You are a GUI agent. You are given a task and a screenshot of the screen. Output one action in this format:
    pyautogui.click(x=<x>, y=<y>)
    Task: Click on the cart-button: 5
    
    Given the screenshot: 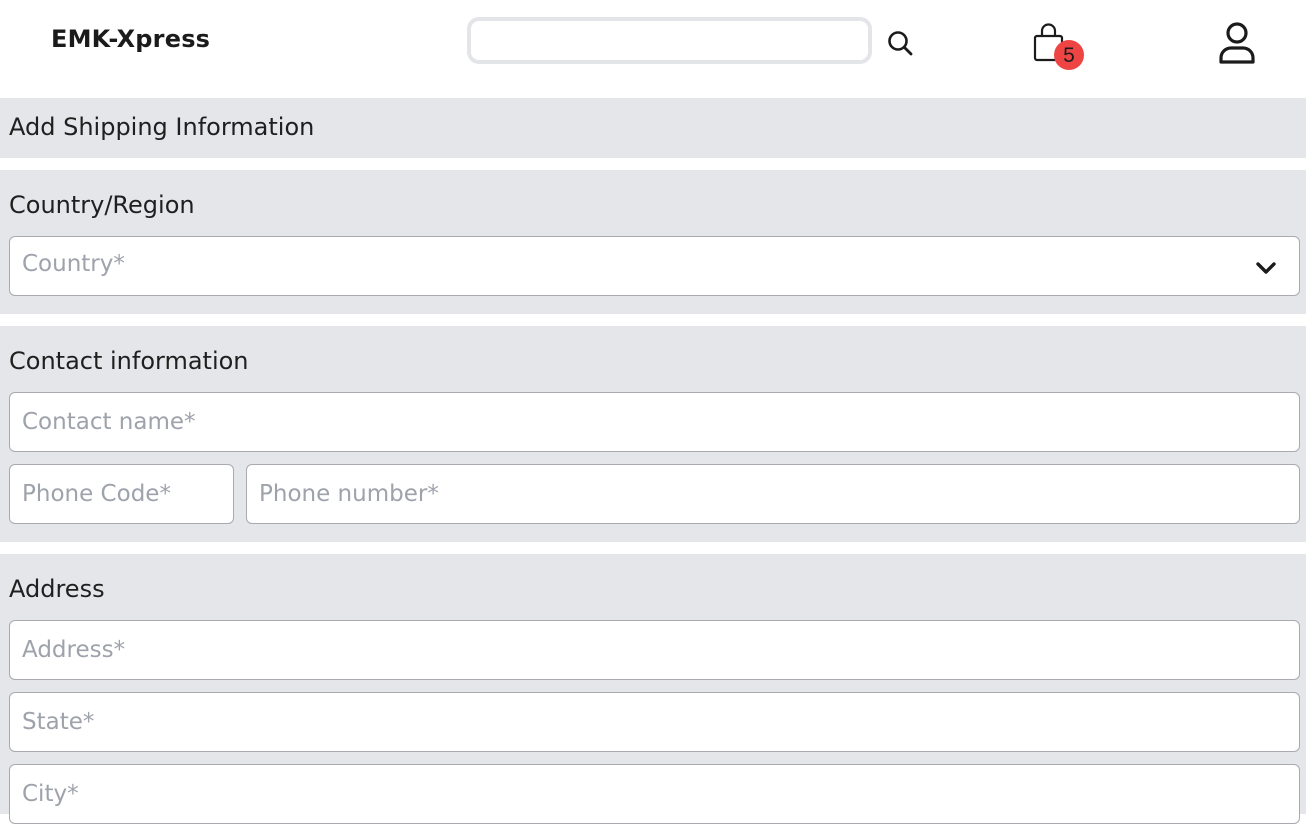 What is the action you would take?
    pyautogui.click(x=1058, y=47)
    